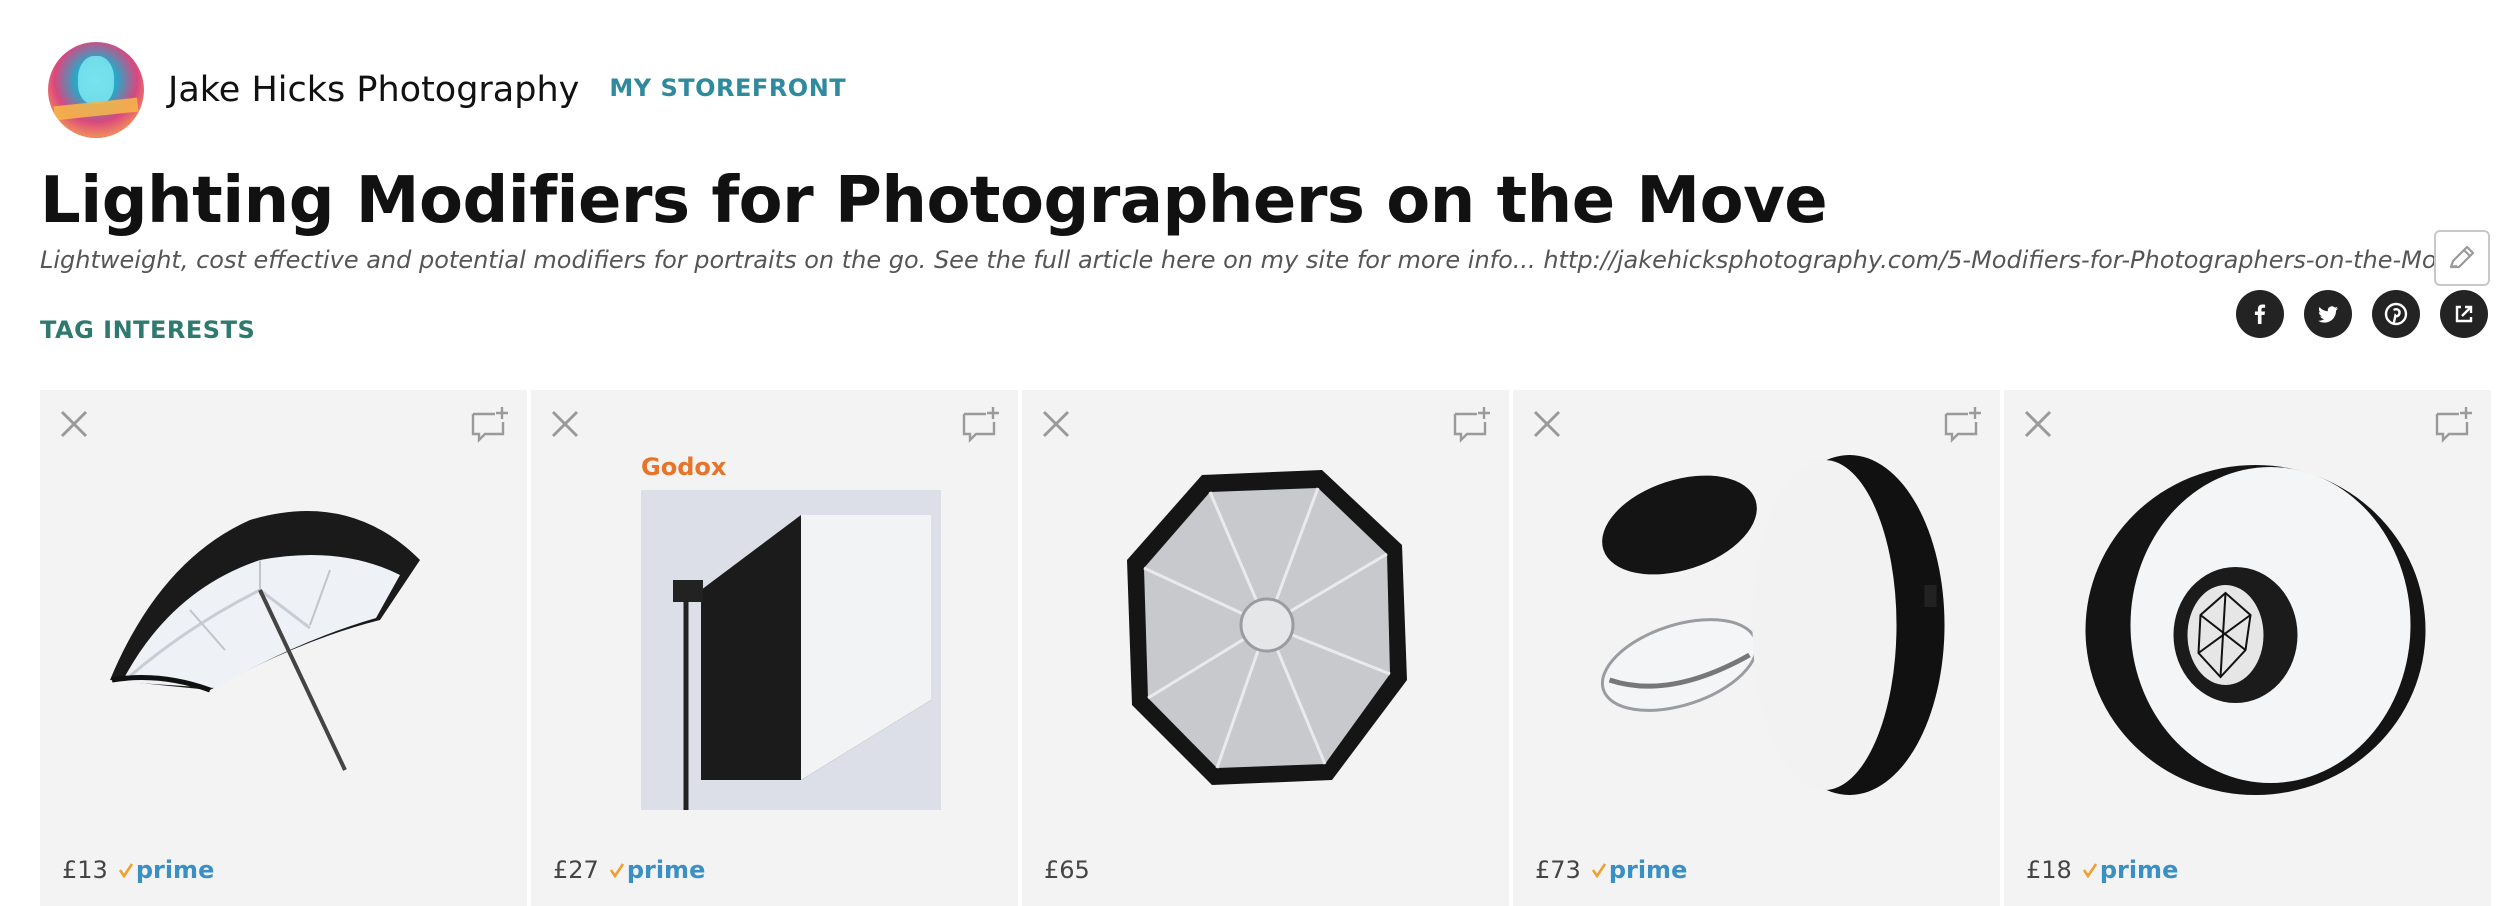  Describe the element at coordinates (96, 90) in the screenshot. I see `avatar` at that location.